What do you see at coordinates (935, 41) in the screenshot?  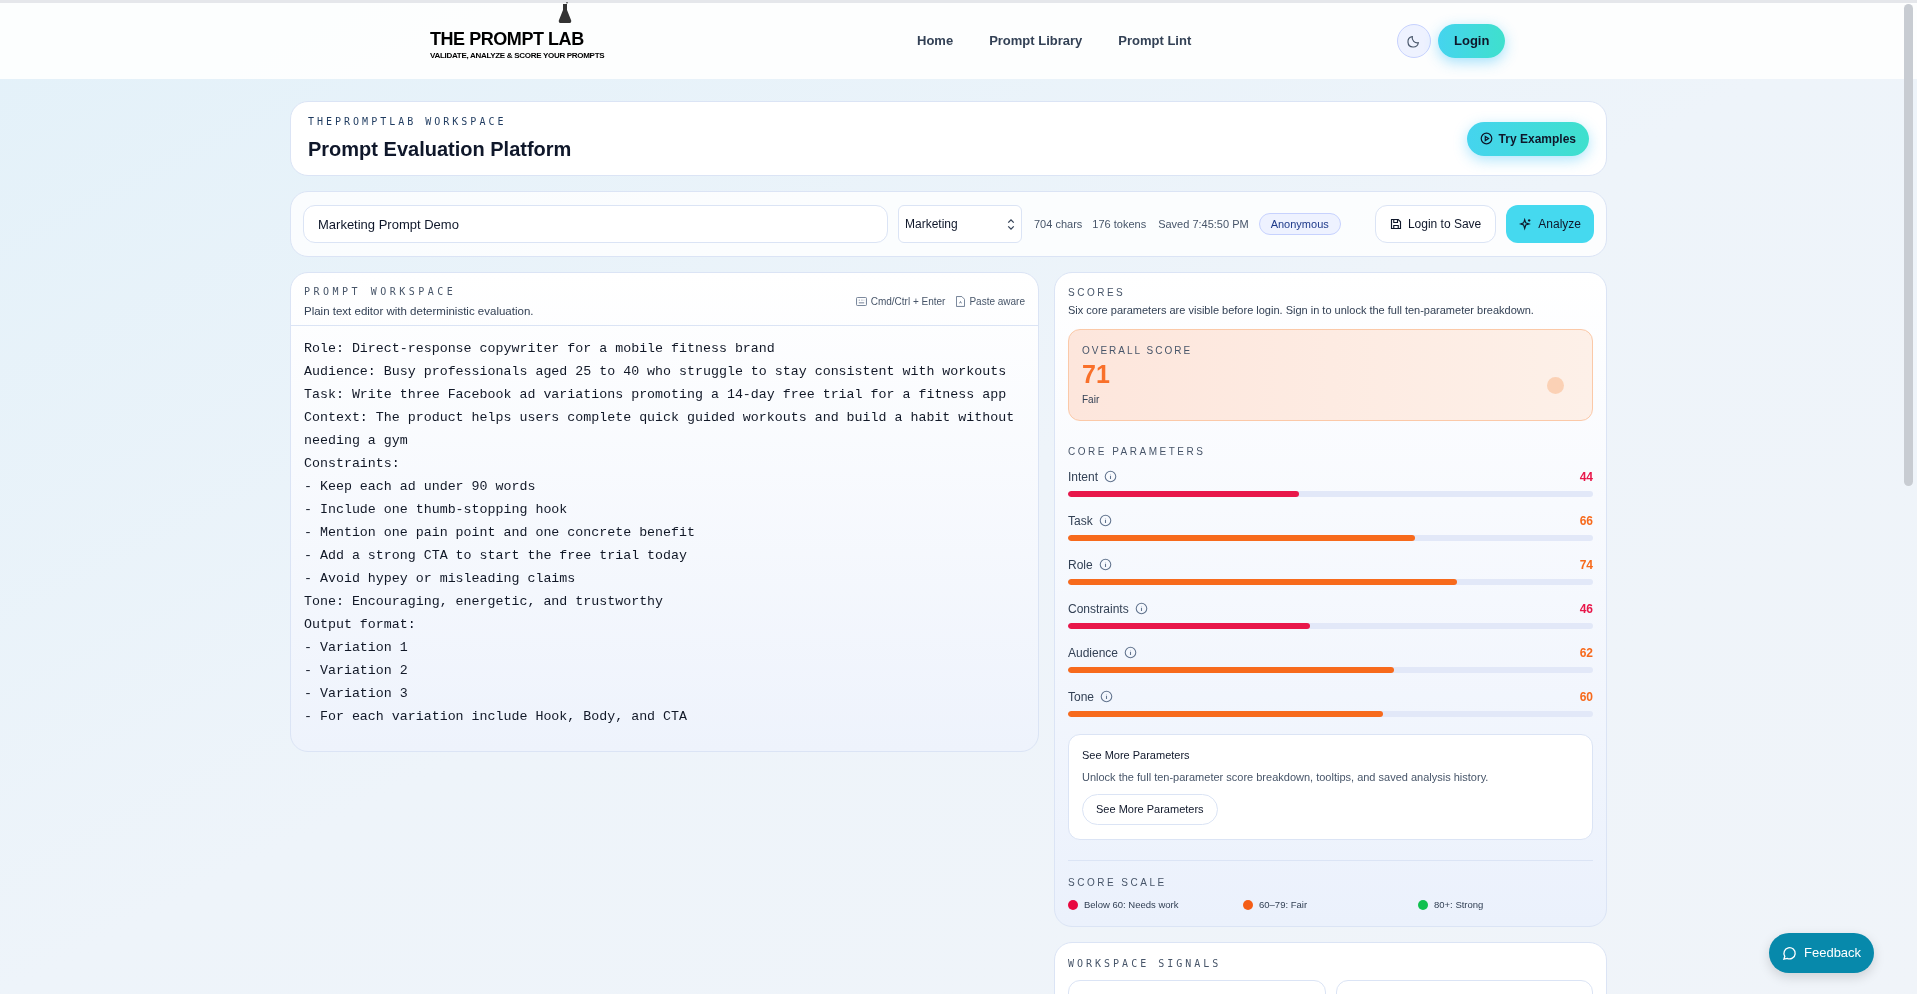 I see `nav-link: Home` at bounding box center [935, 41].